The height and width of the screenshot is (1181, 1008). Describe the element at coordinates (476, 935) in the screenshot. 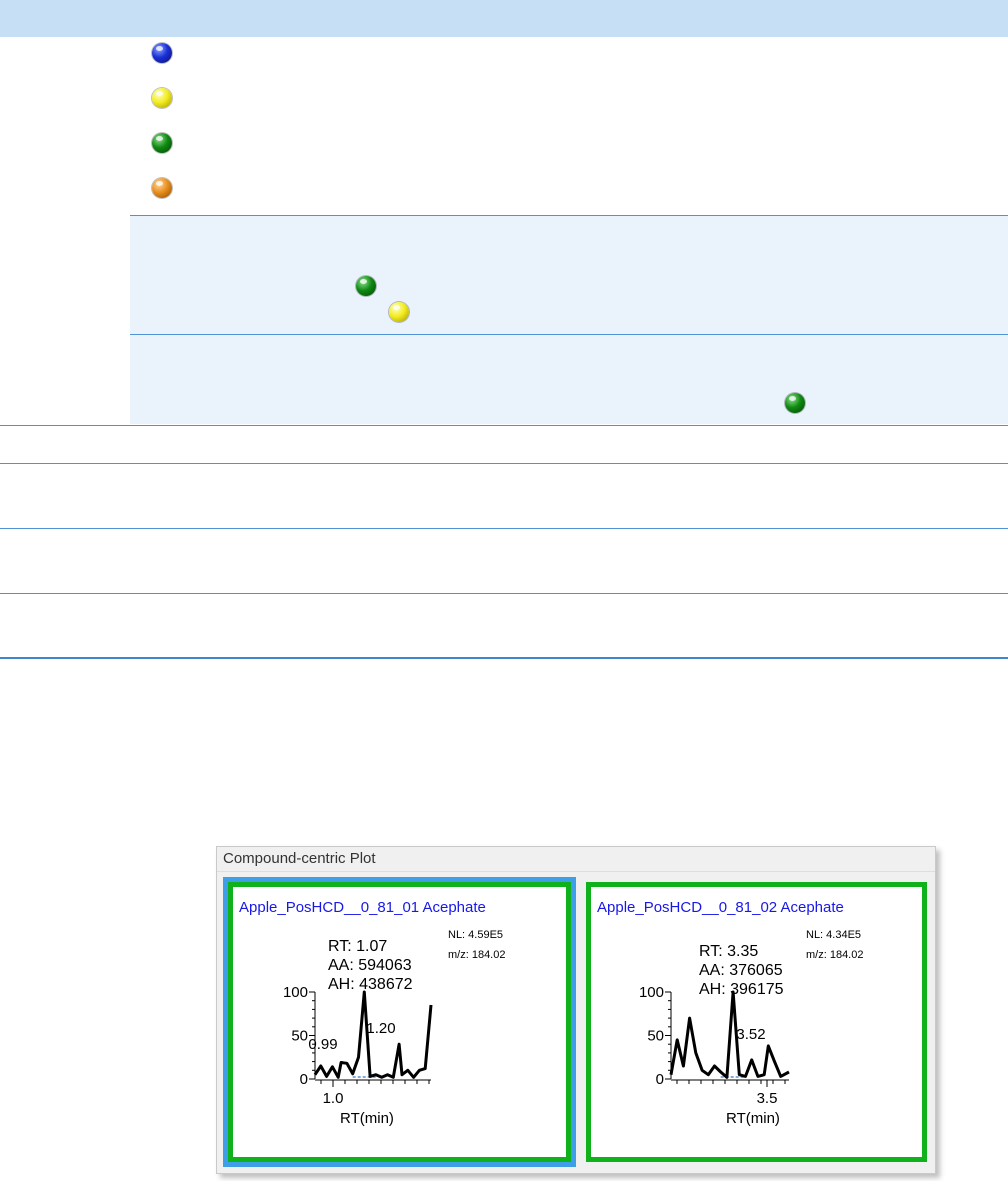

I see `nl-value: NL: 4.59E5` at that location.